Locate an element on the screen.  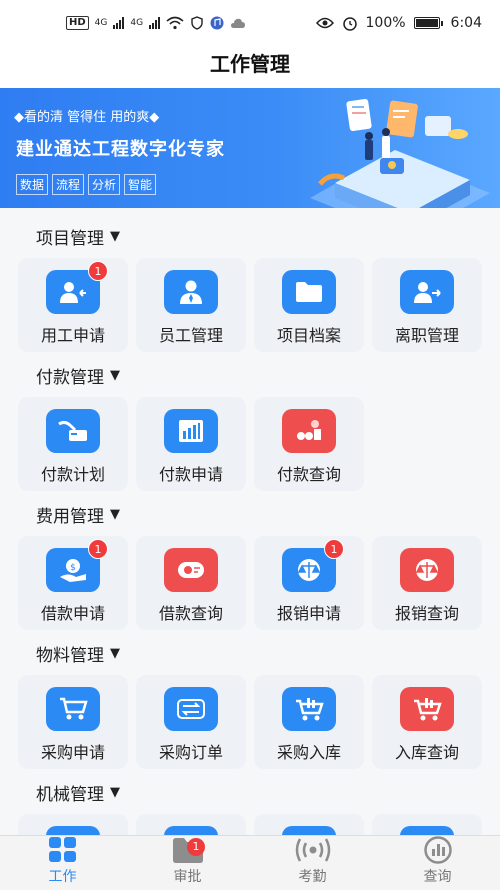
tile-payment-plan: 付款计划 is located at coordinates (73, 444).